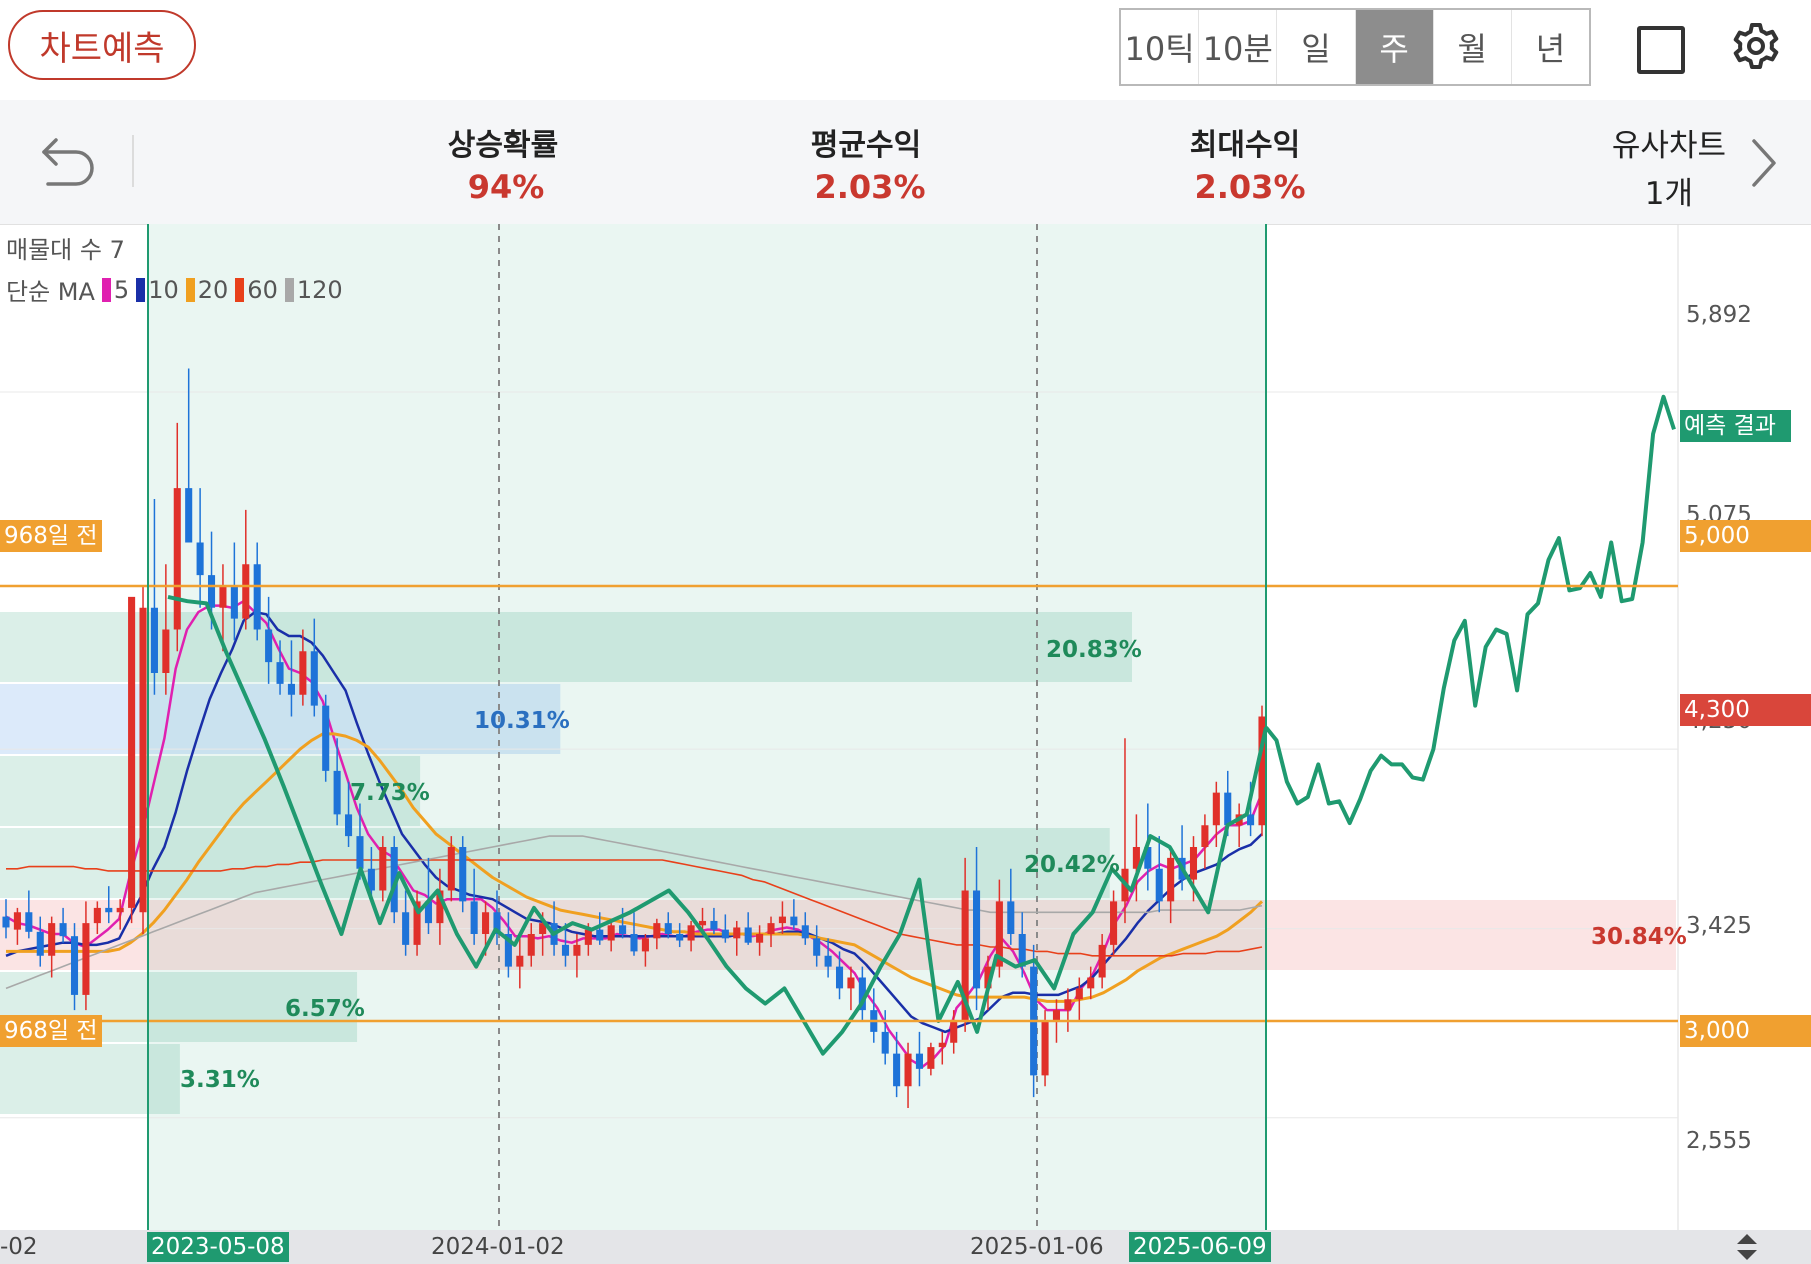  What do you see at coordinates (102, 45) in the screenshot?
I see `chart-predict-button: 차트예측` at bounding box center [102, 45].